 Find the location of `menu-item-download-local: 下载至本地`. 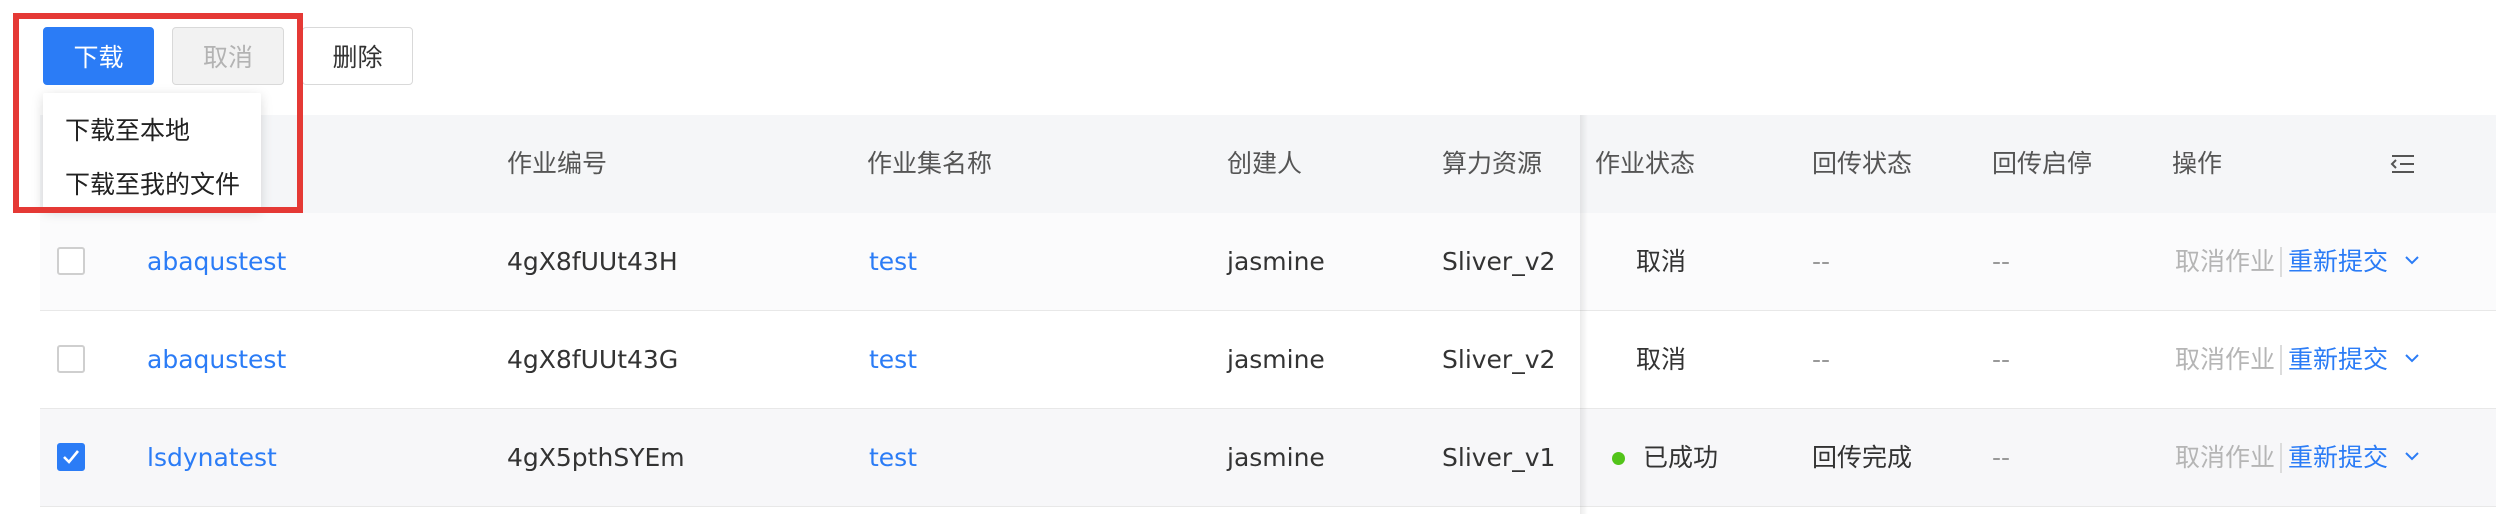

menu-item-download-local: 下载至本地 is located at coordinates (127, 129).